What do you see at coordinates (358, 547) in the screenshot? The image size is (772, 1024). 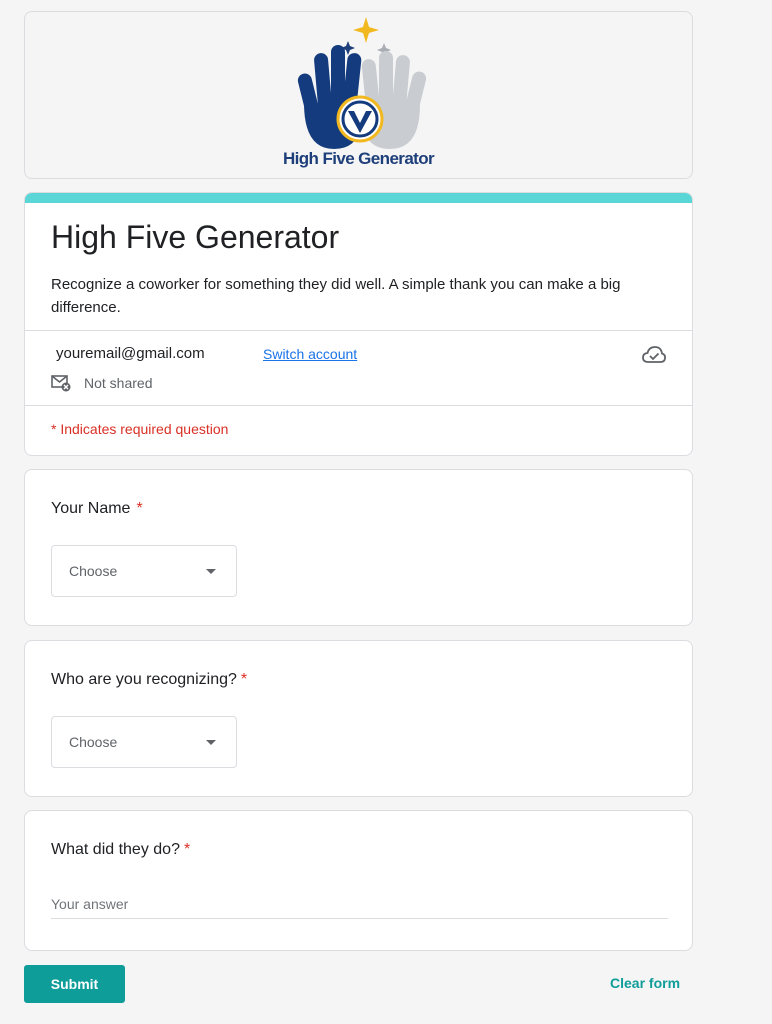 I see `question-card-your-name: Your Name * Choose` at bounding box center [358, 547].